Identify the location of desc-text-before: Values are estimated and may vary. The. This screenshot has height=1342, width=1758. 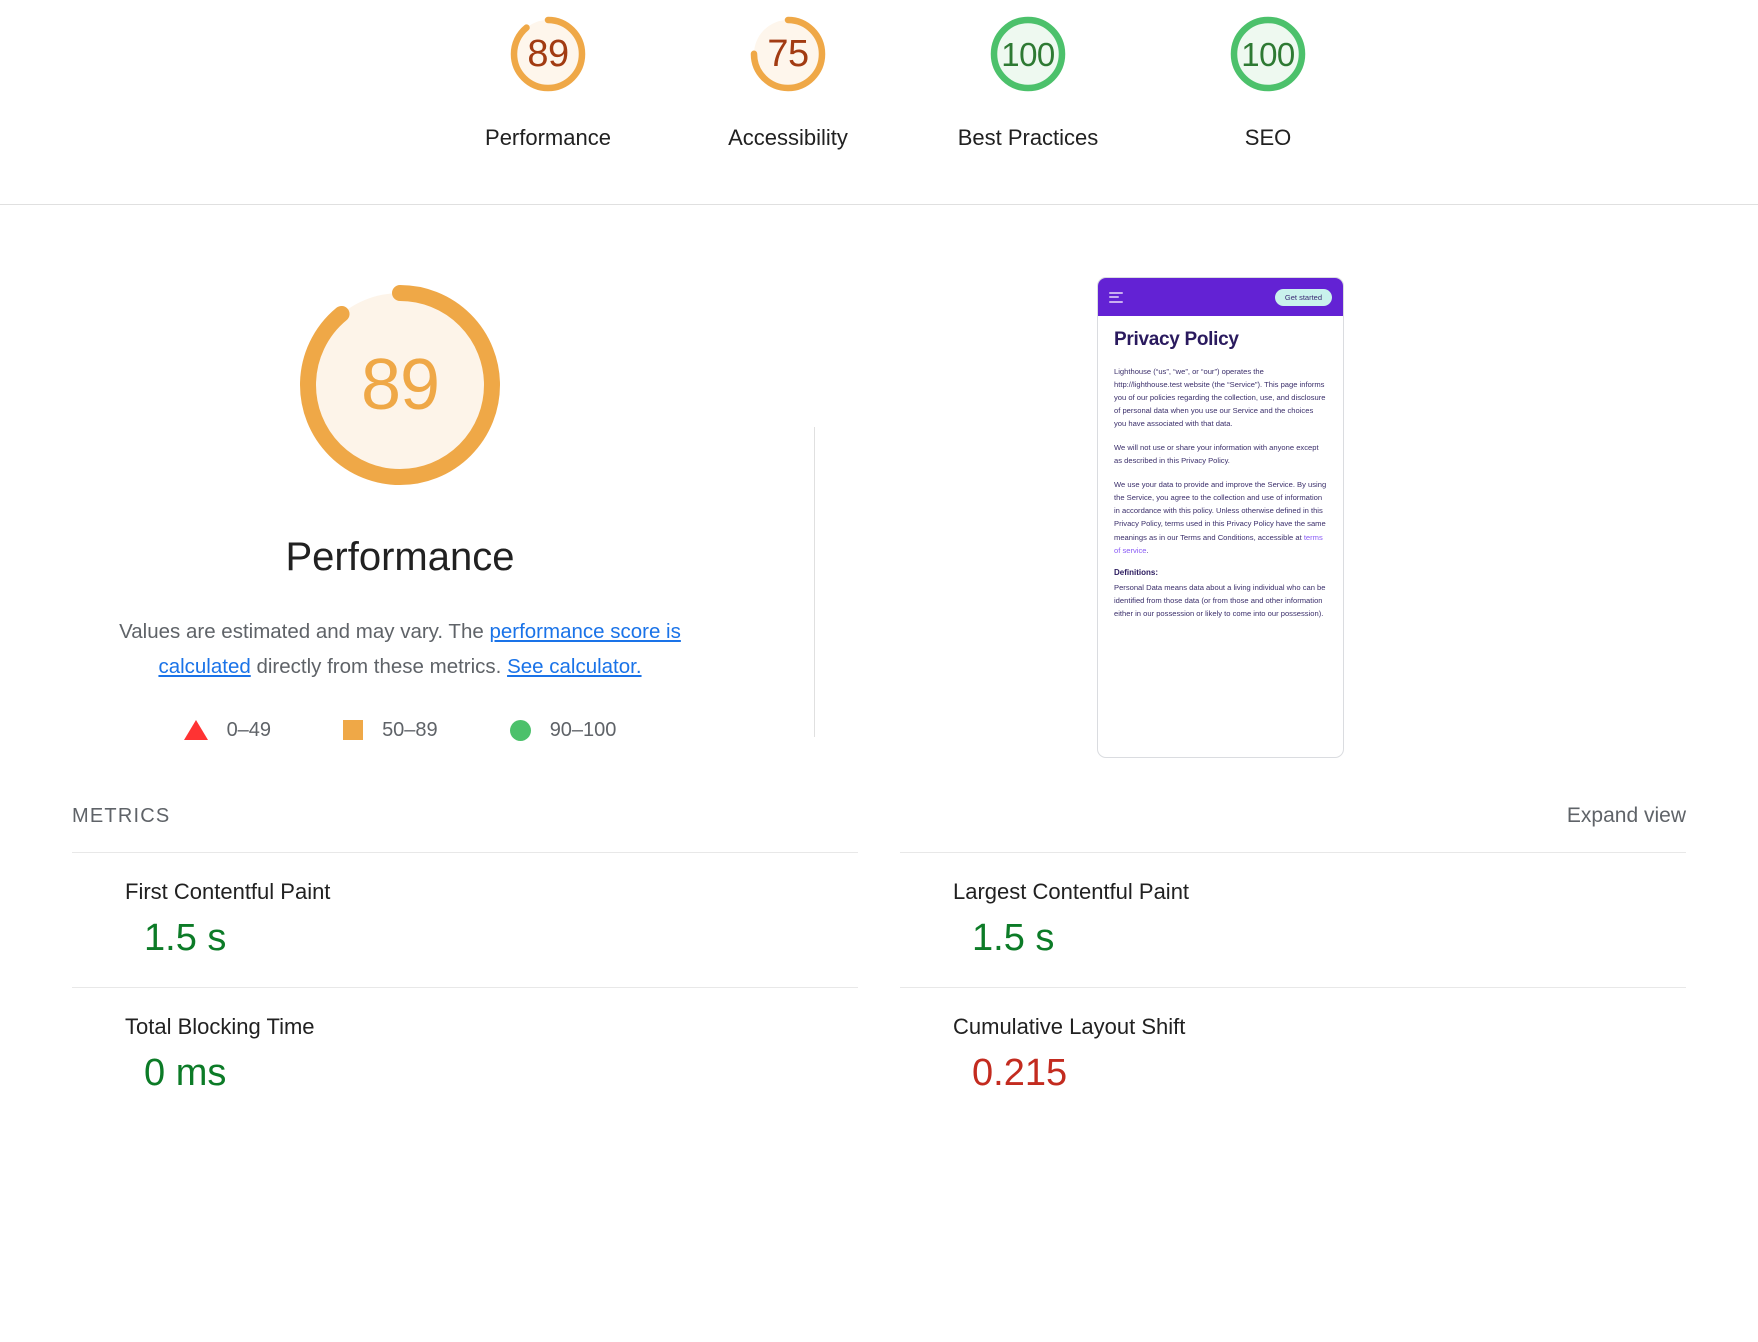
(304, 631).